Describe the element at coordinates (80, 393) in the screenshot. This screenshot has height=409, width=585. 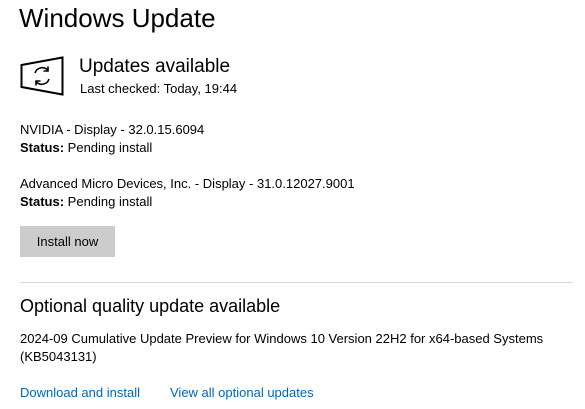
I see `download-and-install-link: Download and install` at that location.